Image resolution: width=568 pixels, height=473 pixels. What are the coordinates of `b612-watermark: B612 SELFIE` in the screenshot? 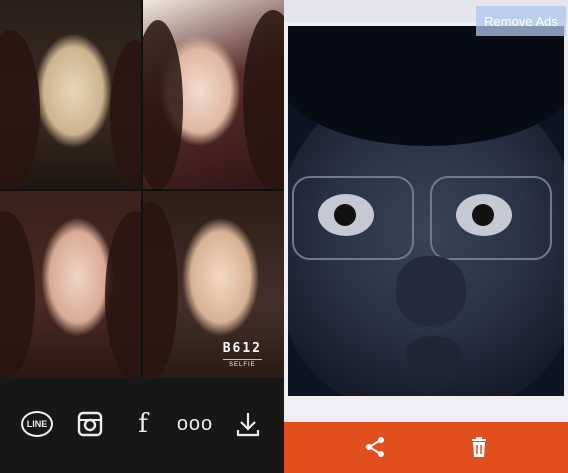 It's located at (242, 354).